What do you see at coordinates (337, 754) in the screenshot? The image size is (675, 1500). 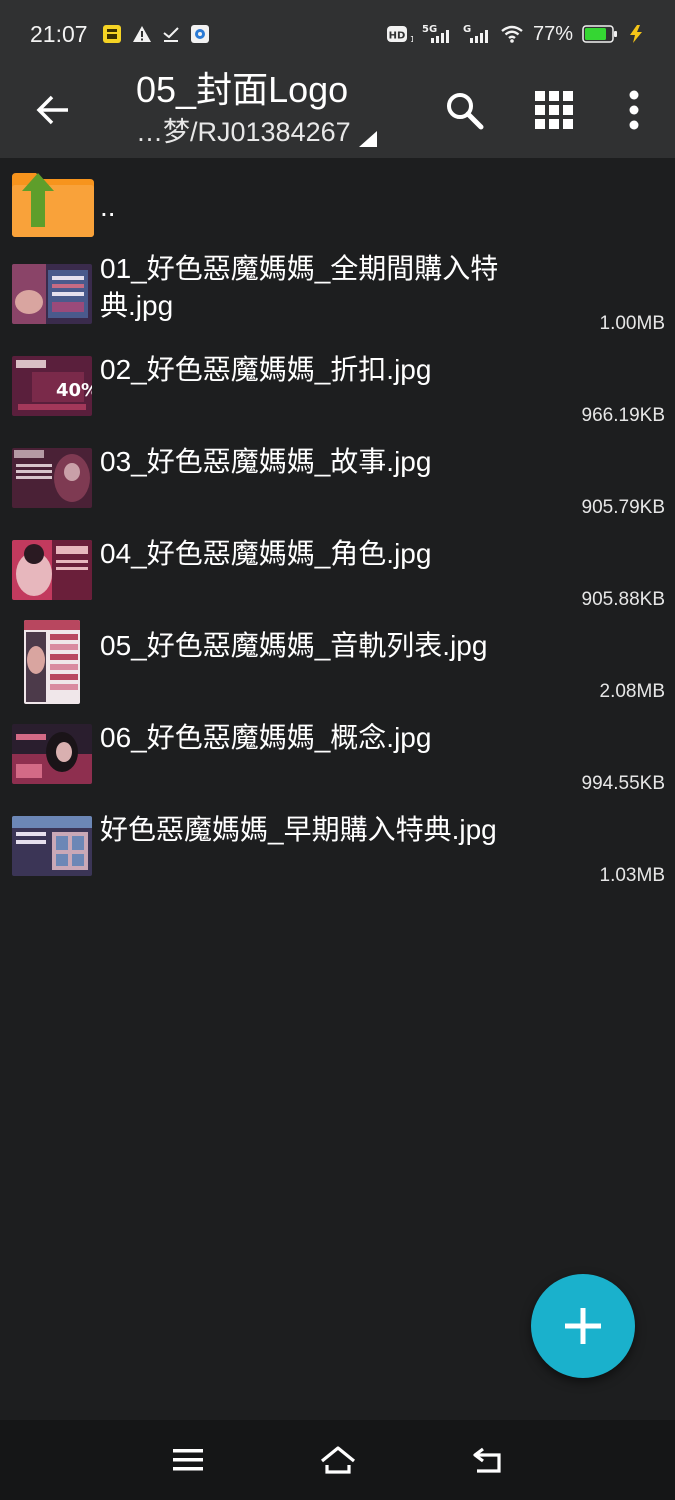 I see `list-item-file: 06_好色惡魔媽媽_概念.jpg 994.55KB` at bounding box center [337, 754].